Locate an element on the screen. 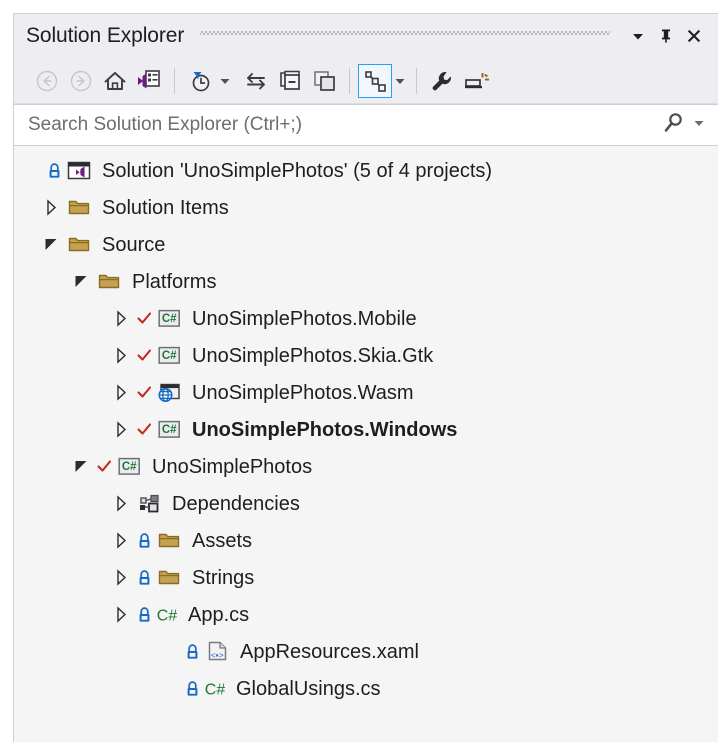 The image size is (718, 742). code-map-dropdown-button is located at coordinates (400, 81).